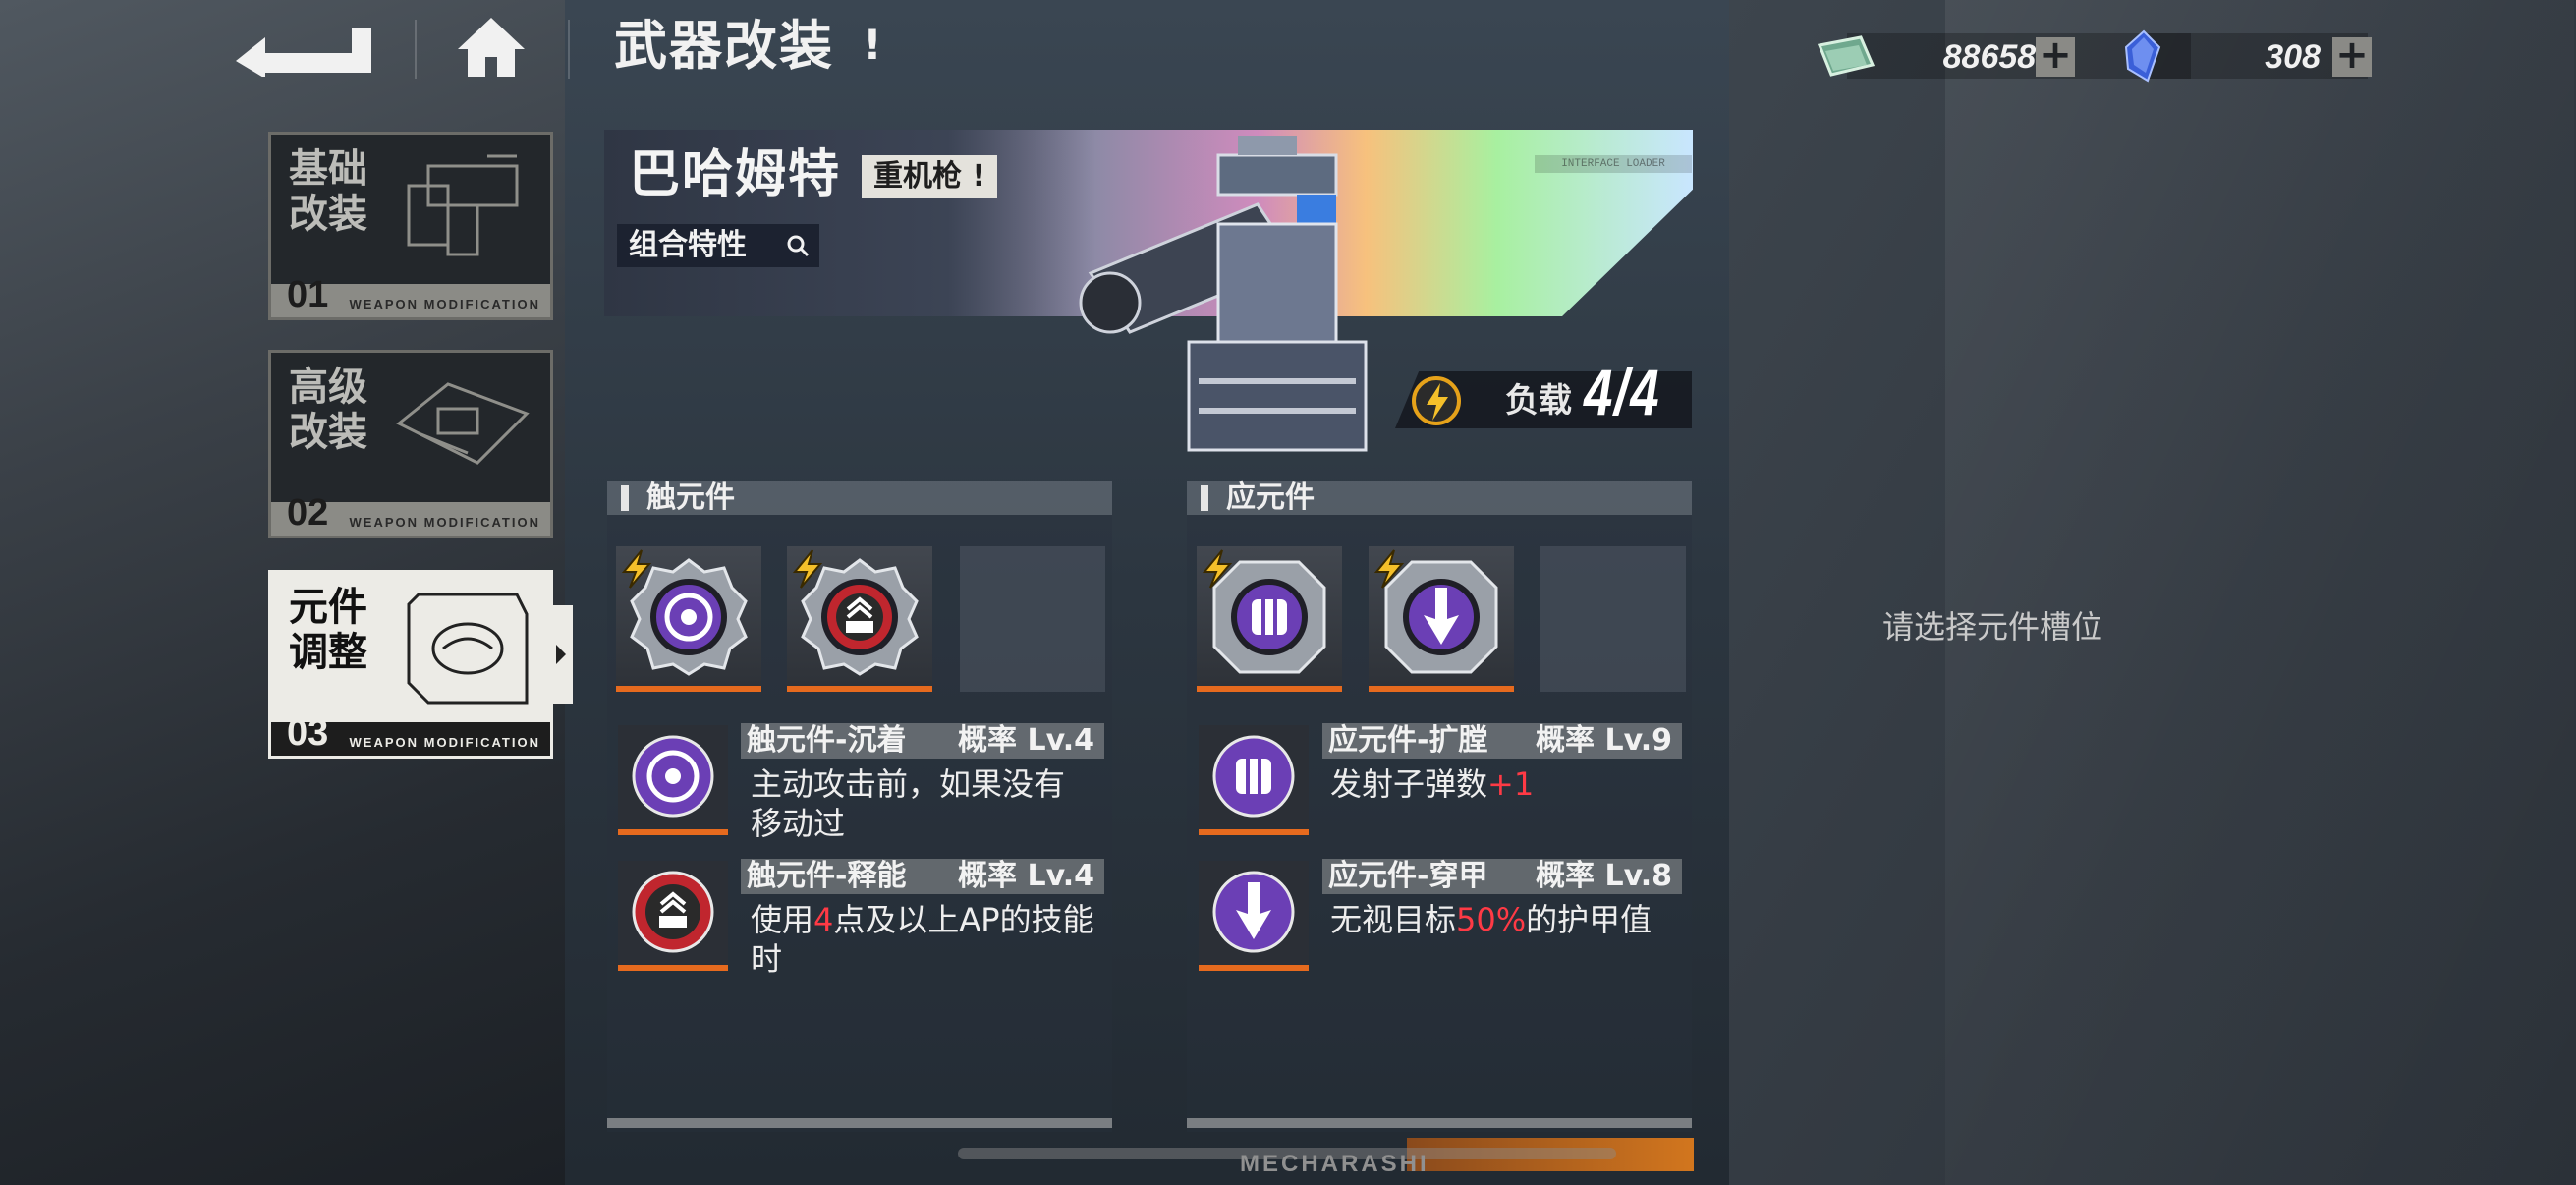 This screenshot has width=2576, height=1185. What do you see at coordinates (1408, 741) in the screenshot?
I see `response-detail-1-title: 应元件-扩膛` at bounding box center [1408, 741].